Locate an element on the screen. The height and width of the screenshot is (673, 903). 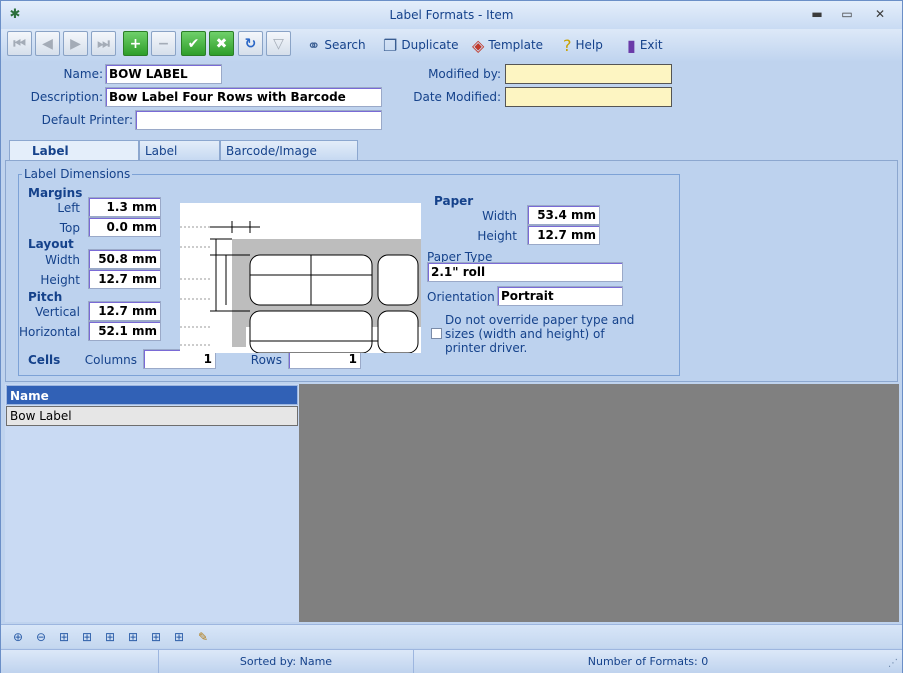
name-label: Name: is located at coordinates (83, 74).